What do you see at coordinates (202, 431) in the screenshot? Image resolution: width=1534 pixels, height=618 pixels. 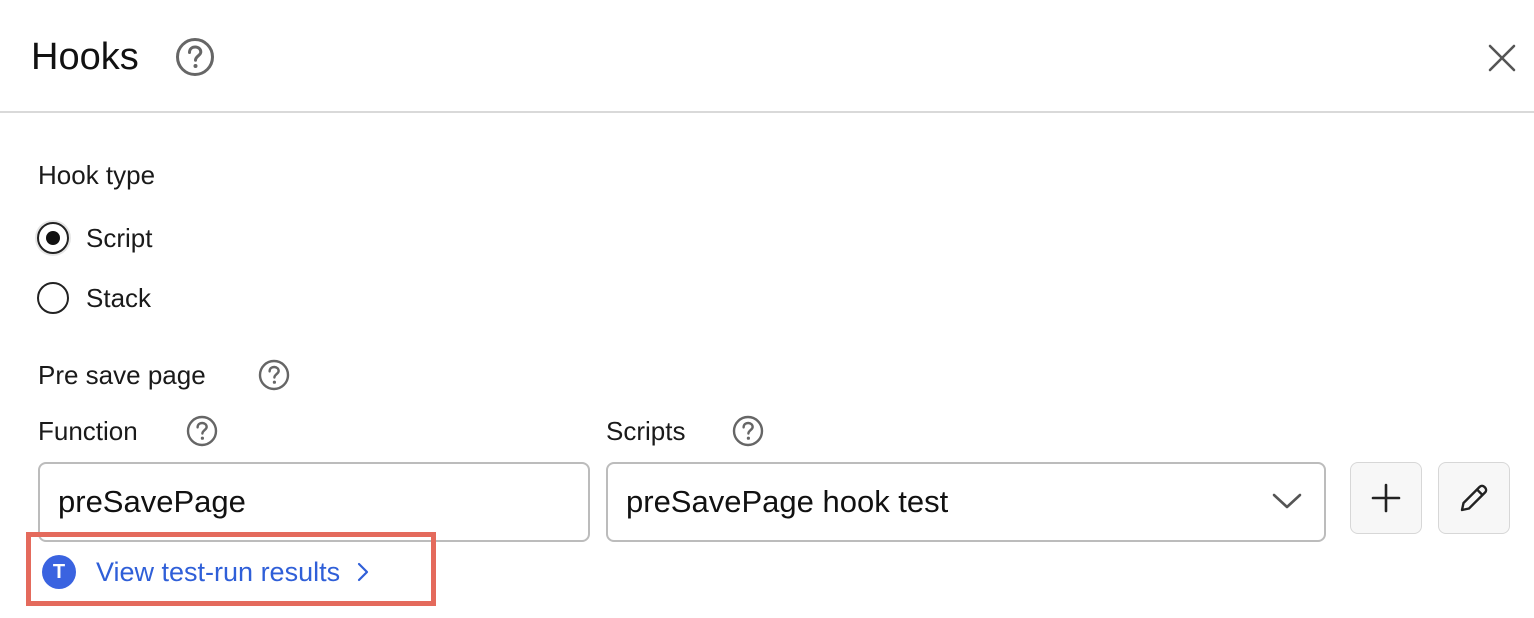 I see `function-help-icon` at bounding box center [202, 431].